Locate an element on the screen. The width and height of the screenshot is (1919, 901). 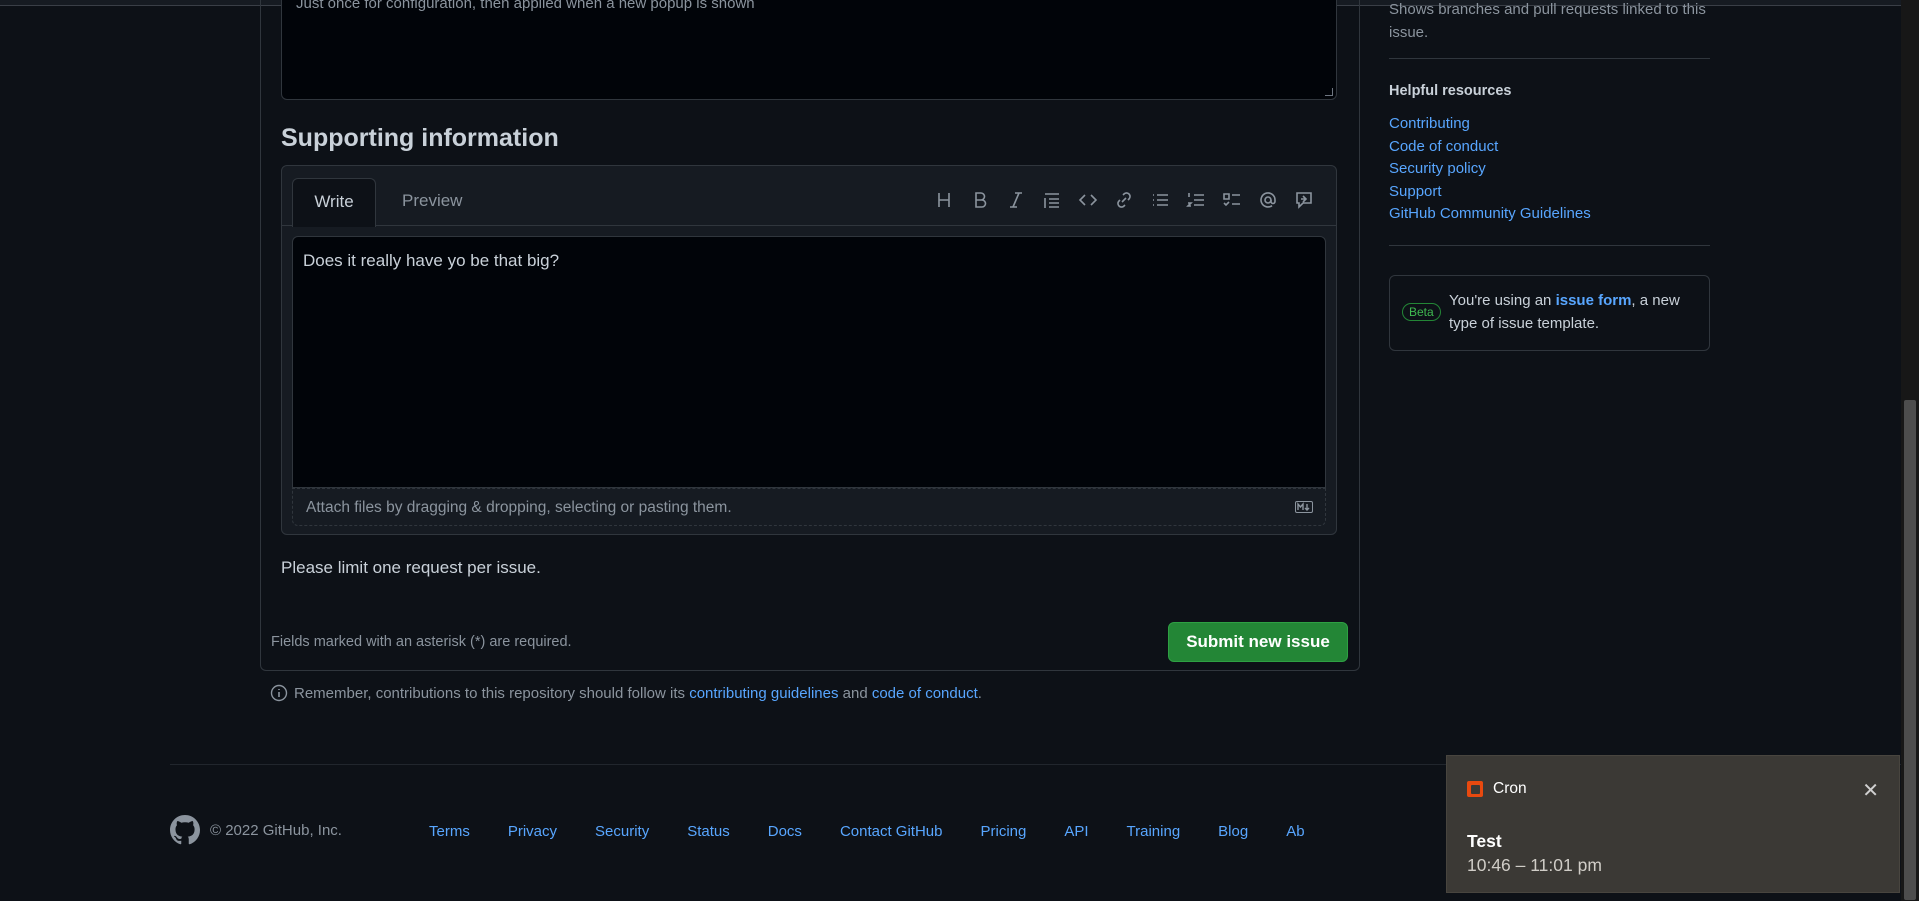
footer-link-blog: Blog is located at coordinates (1233, 831).